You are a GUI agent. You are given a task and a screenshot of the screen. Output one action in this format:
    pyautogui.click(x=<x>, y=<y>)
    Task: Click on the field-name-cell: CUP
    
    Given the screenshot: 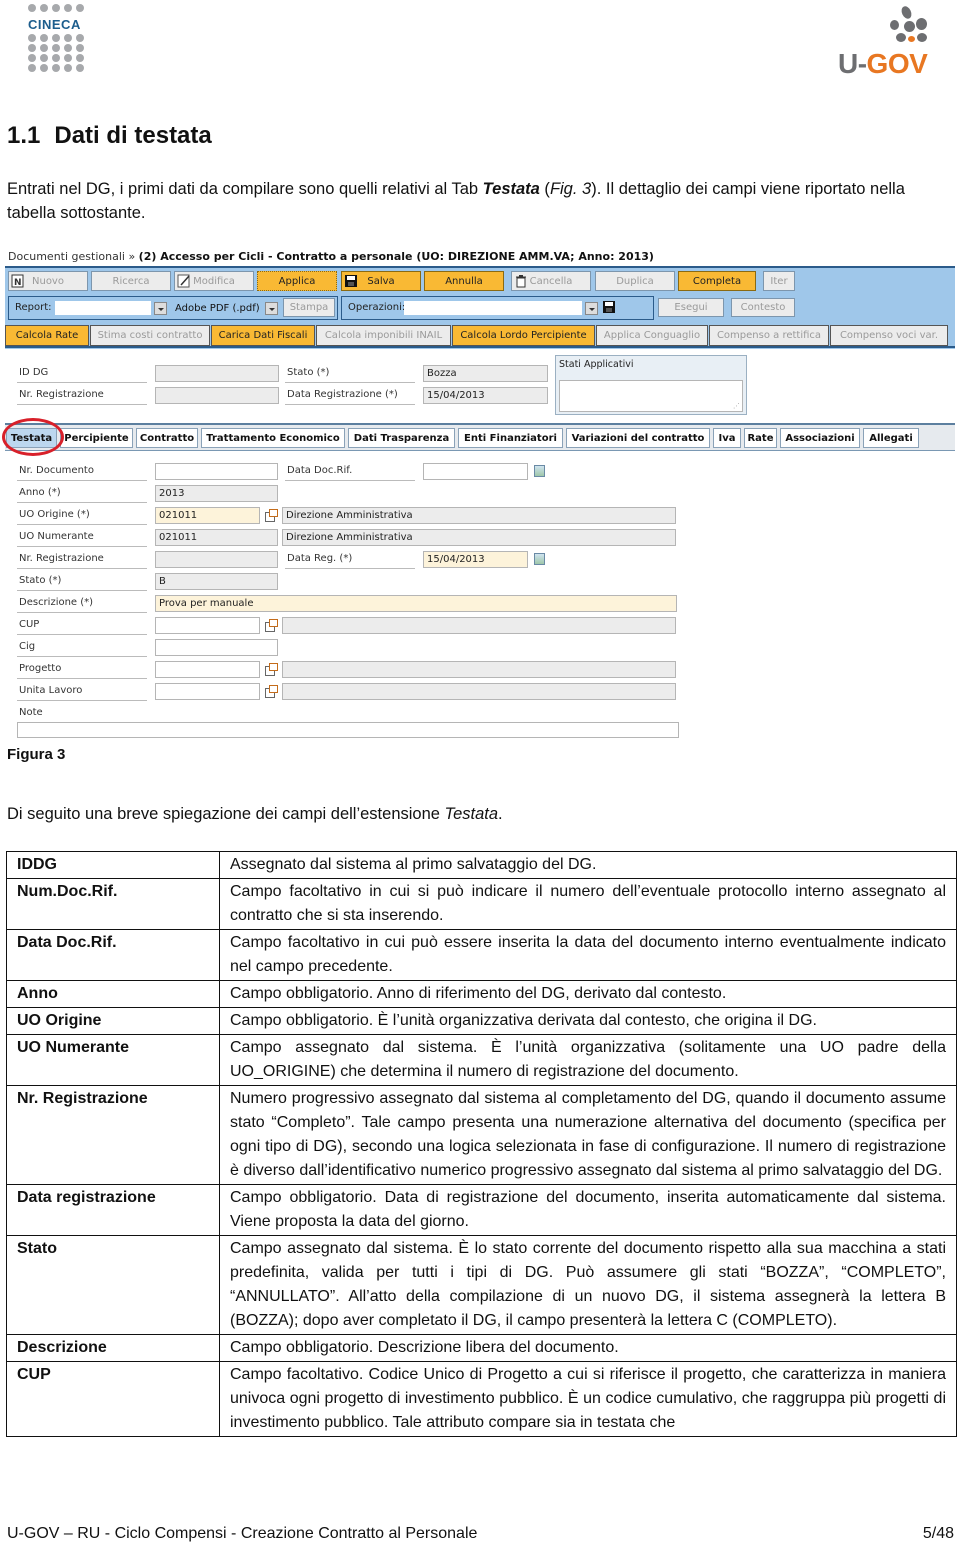 What is the action you would take?
    pyautogui.click(x=113, y=1399)
    